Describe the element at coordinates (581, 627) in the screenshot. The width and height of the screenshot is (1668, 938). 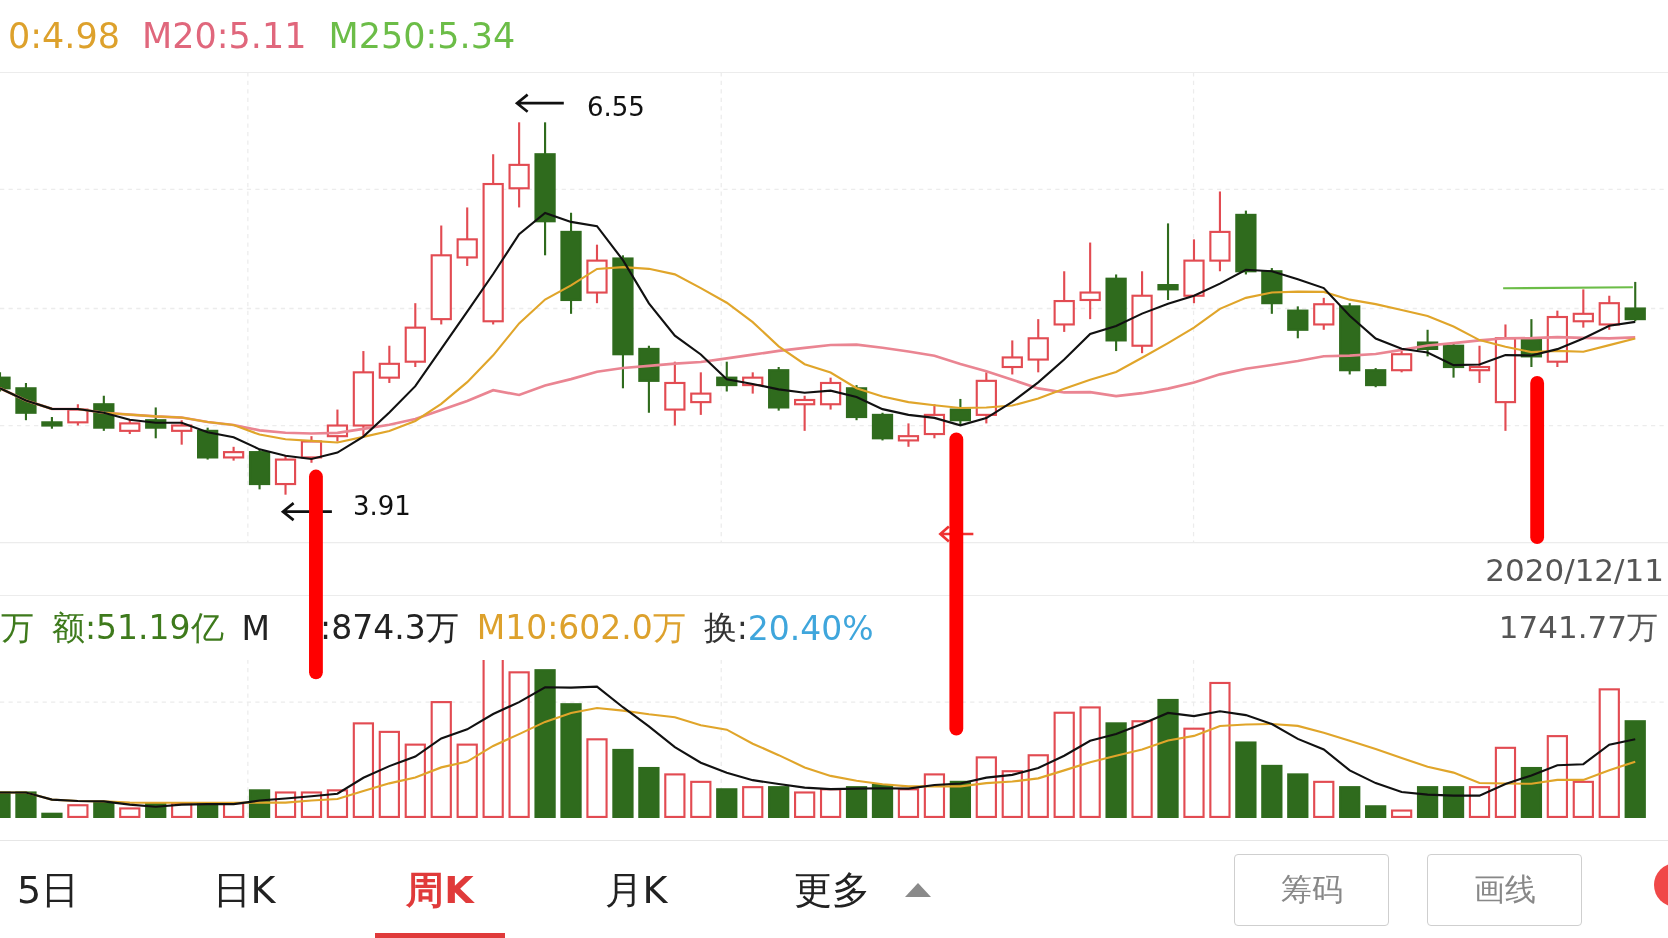
I see `volume-indicator: M10:602.0万` at that location.